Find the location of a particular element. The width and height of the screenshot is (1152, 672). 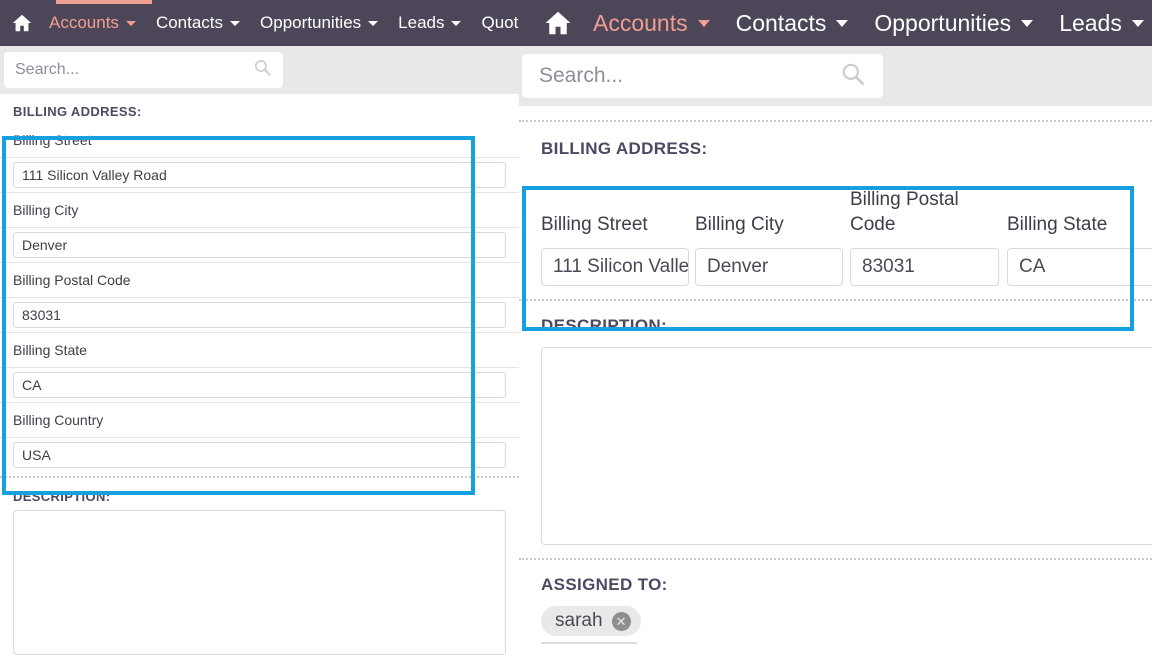

billing-state-group: Billing State CA is located at coordinates (1079, 249).